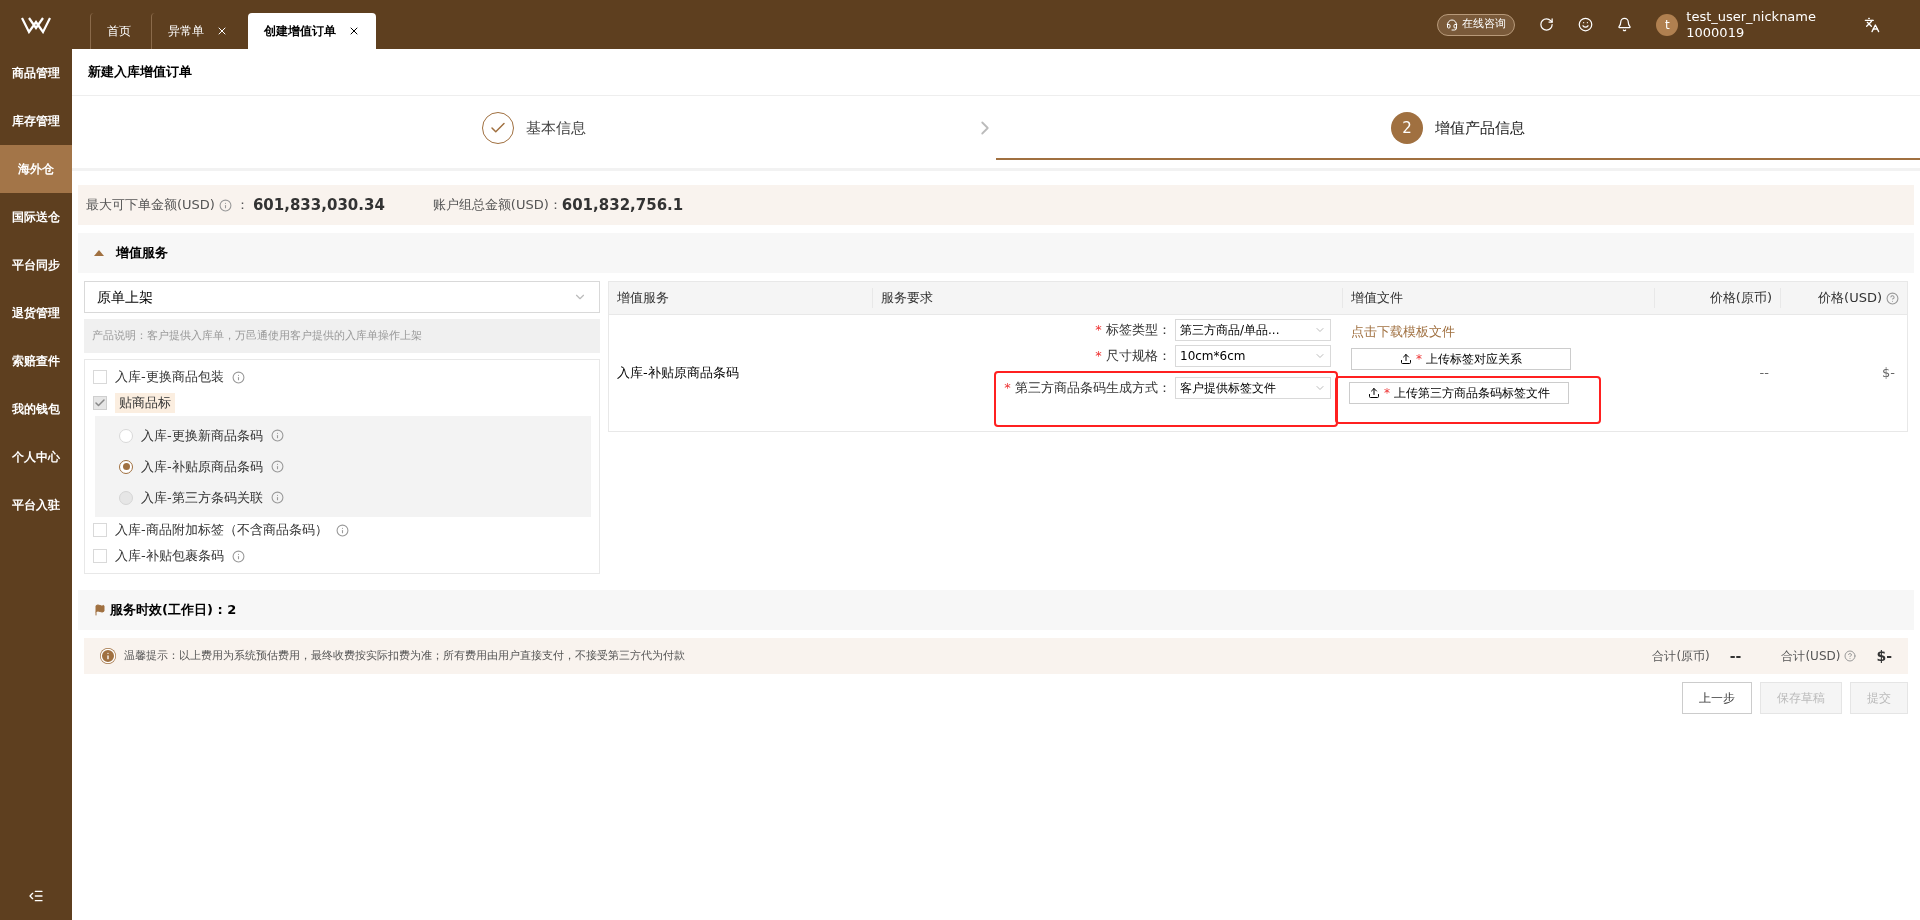  Describe the element at coordinates (678, 373) in the screenshot. I see `table-cell-text: 入库-补贴原商品条码` at that location.